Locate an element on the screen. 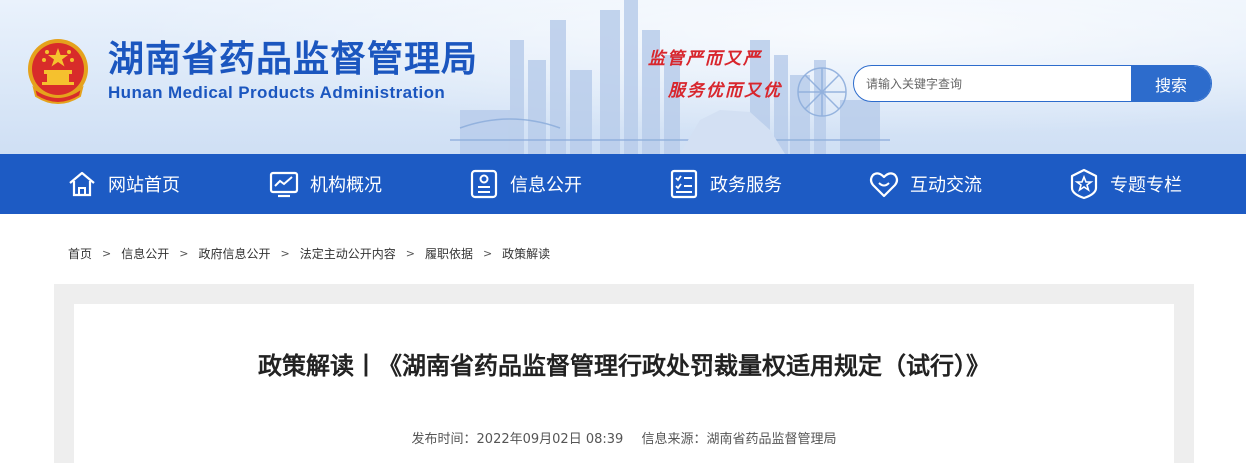 The width and height of the screenshot is (1246, 463). slogan-line-2: 服务优而又优 is located at coordinates (725, 91).